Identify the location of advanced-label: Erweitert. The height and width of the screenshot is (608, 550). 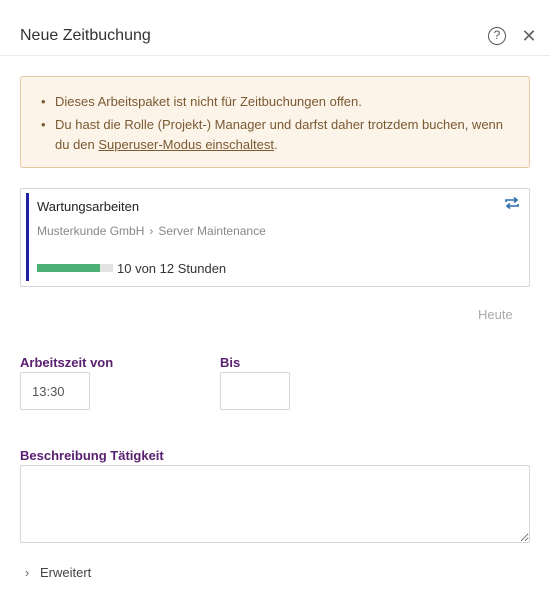
(66, 572).